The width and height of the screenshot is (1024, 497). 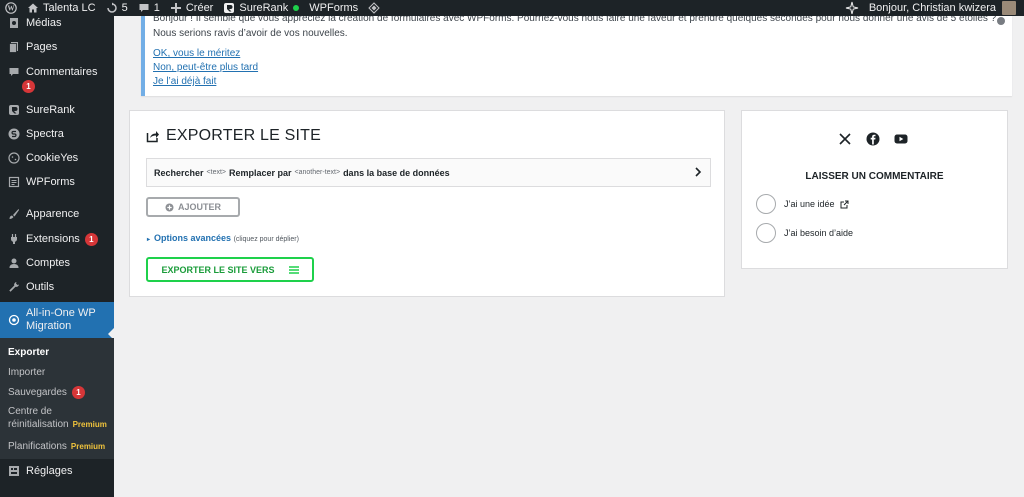 I want to click on submenu-import: Importer, so click(x=26, y=372).